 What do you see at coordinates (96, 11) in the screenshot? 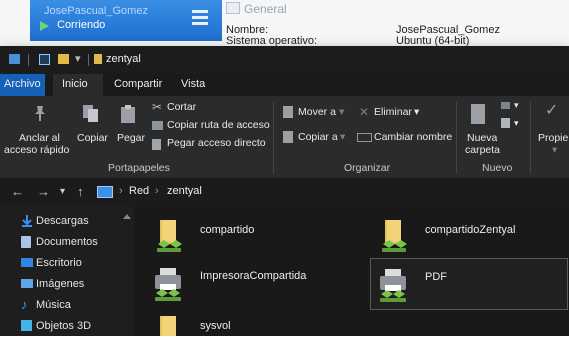
I see `vm-name: JosePascual_Gomez` at bounding box center [96, 11].